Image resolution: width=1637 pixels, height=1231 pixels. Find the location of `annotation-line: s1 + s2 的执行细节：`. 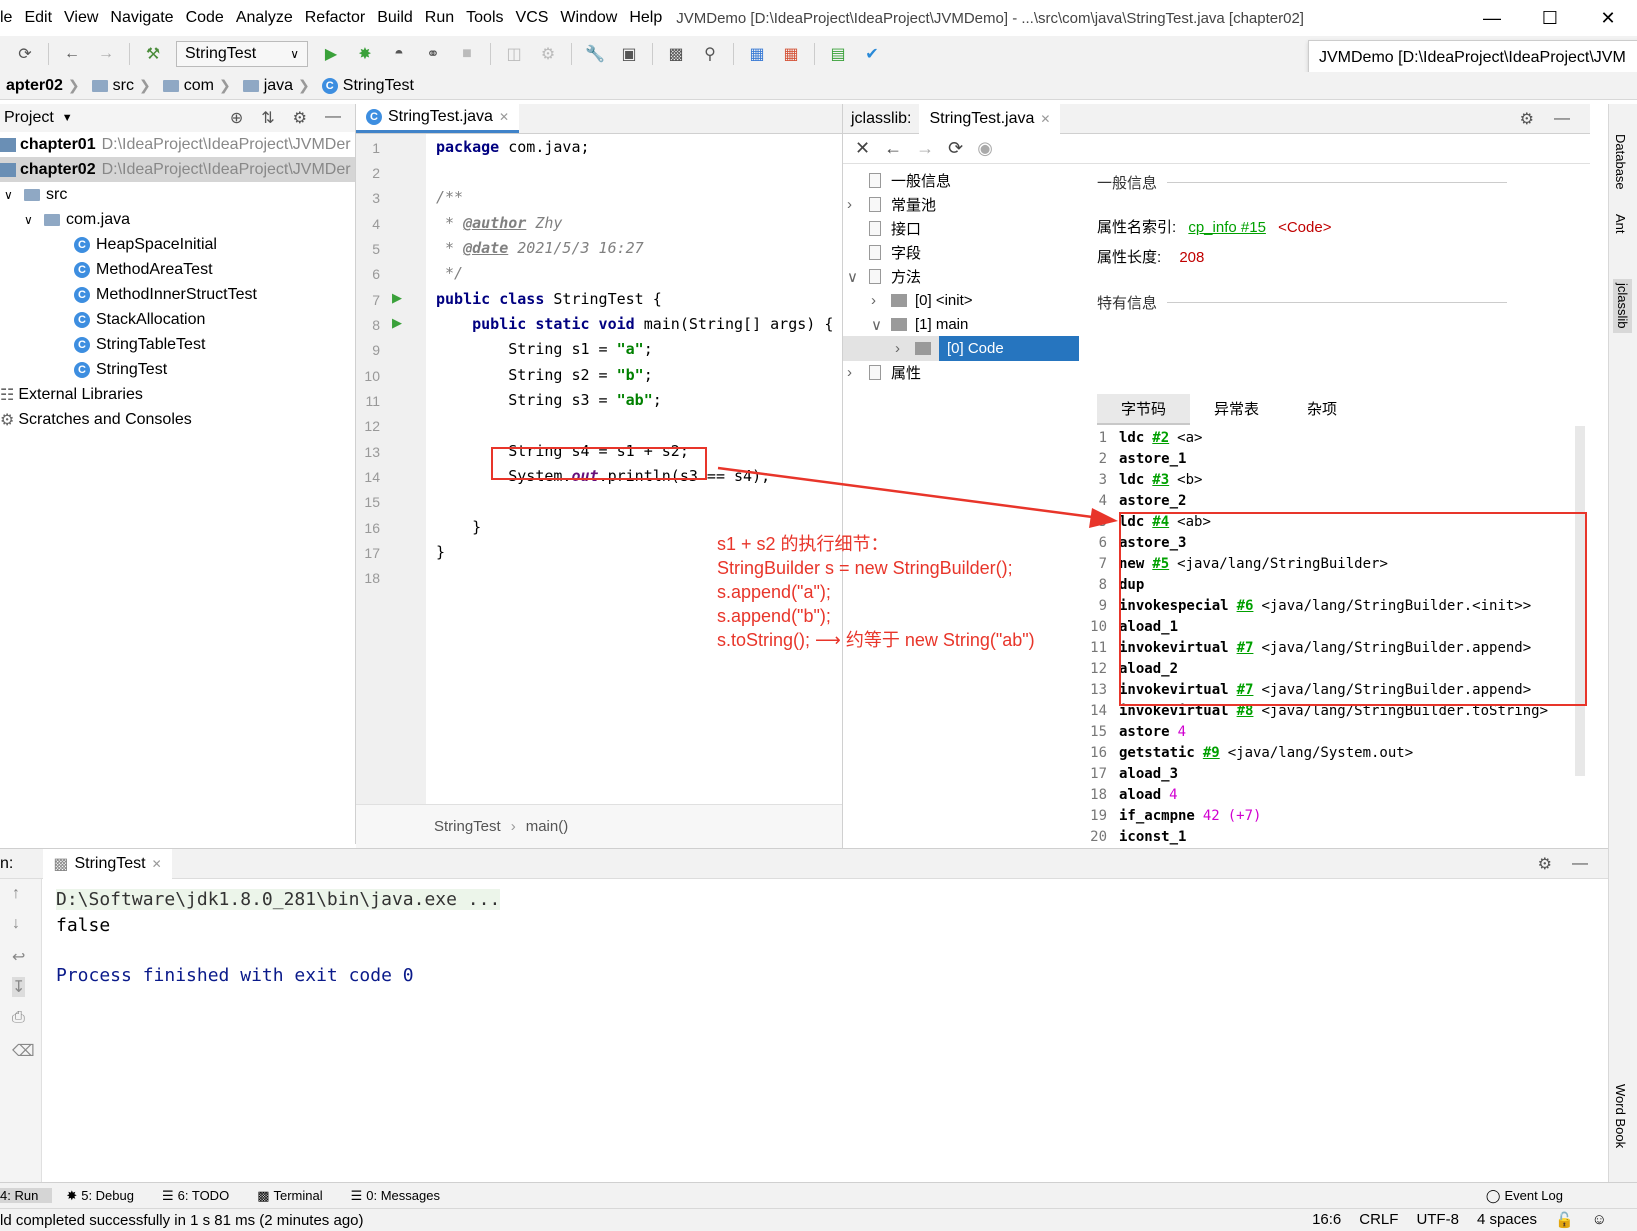

annotation-line: s1 + s2 的执行细节： is located at coordinates (803, 544).